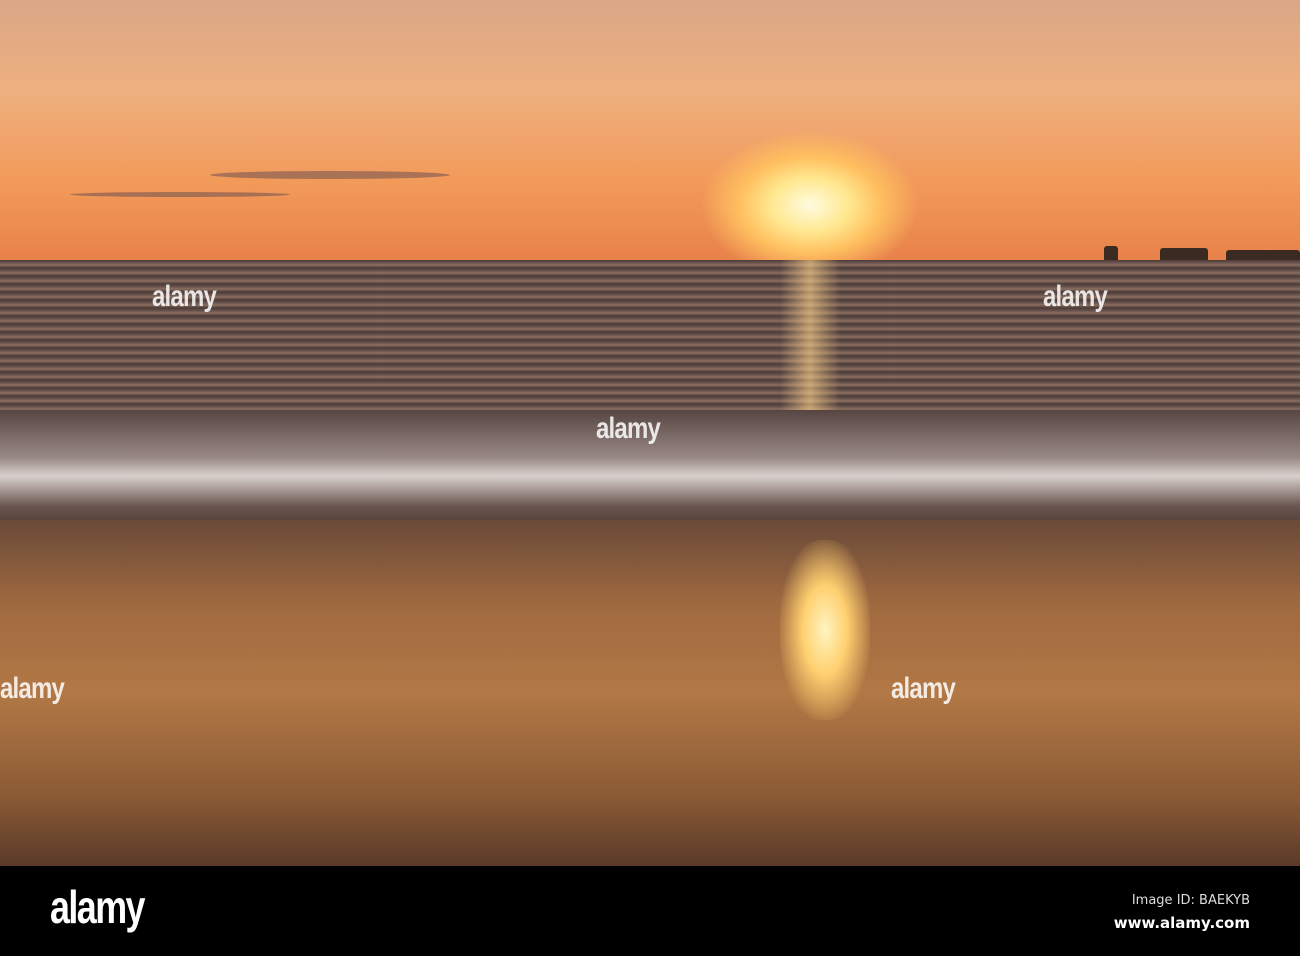  I want to click on footer-bar, so click(650, 911).